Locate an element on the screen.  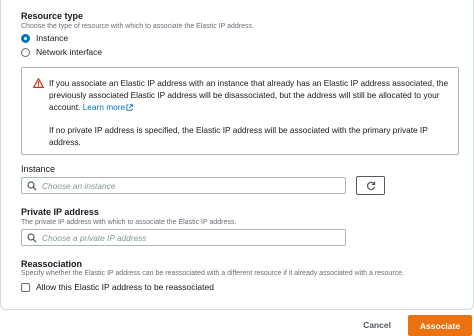
refresh-icon is located at coordinates (370, 185).